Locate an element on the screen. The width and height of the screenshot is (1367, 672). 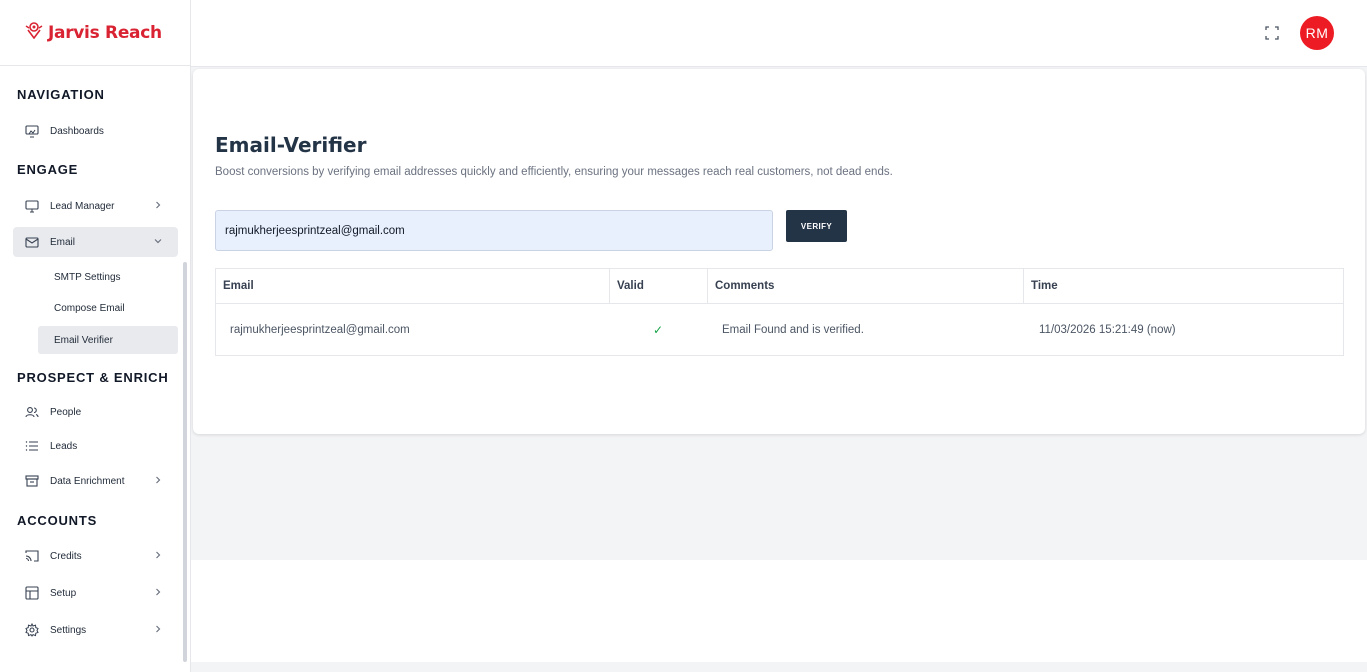
sidebar-subitem-smtp-settings: SMTP Settings is located at coordinates (108, 277).